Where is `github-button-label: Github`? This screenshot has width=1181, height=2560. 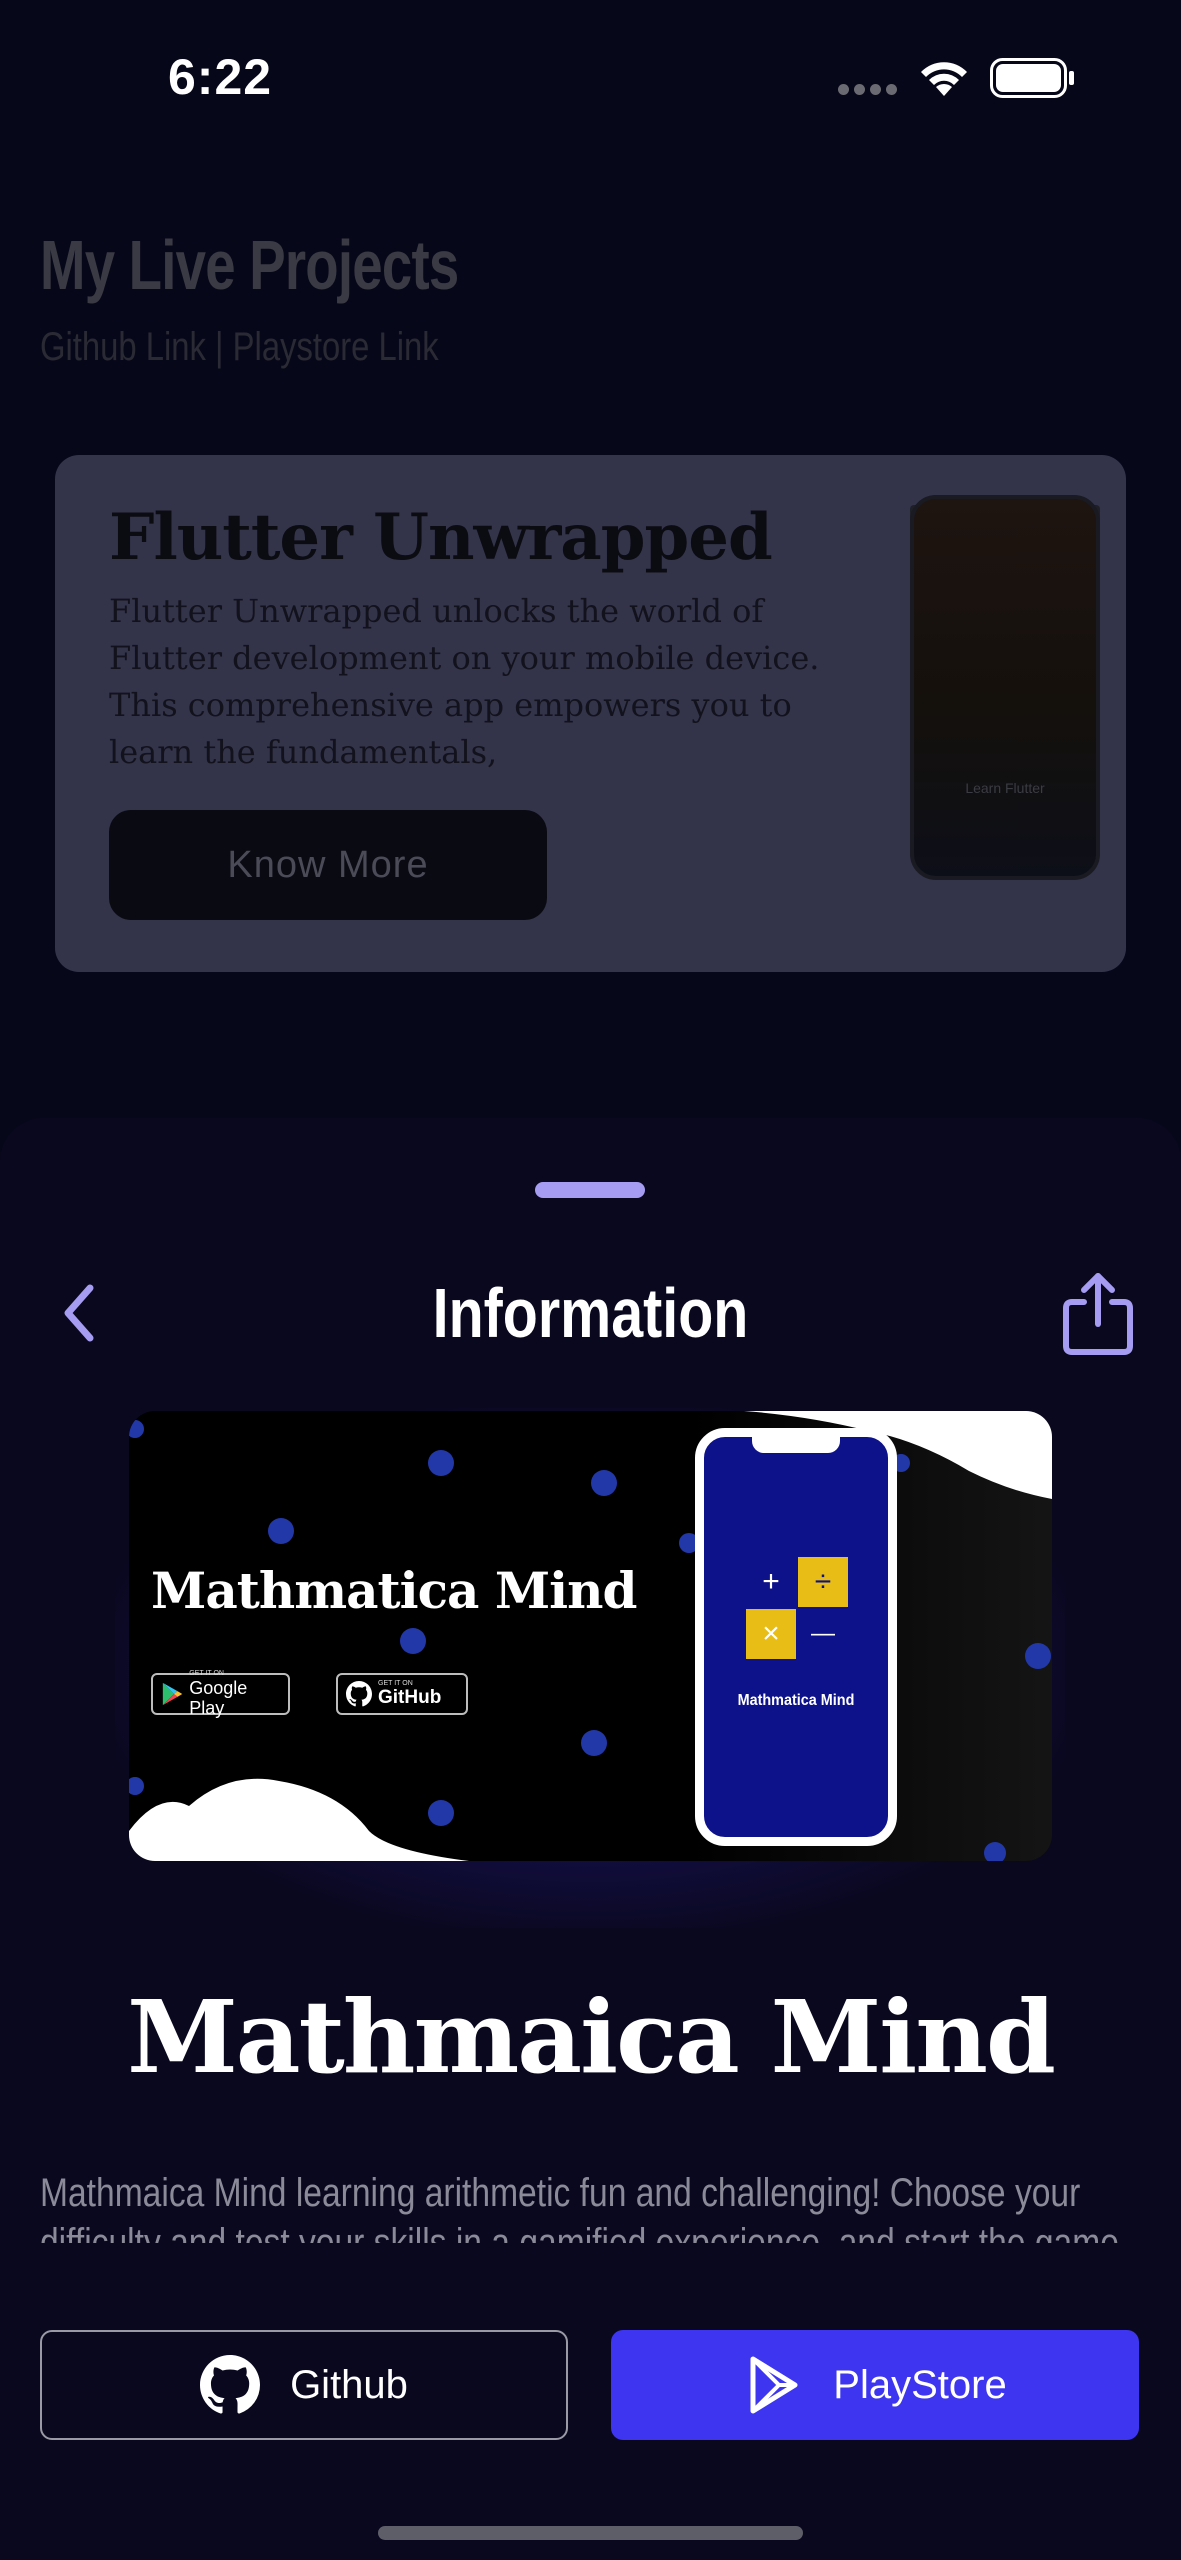 github-button-label: Github is located at coordinates (349, 2384).